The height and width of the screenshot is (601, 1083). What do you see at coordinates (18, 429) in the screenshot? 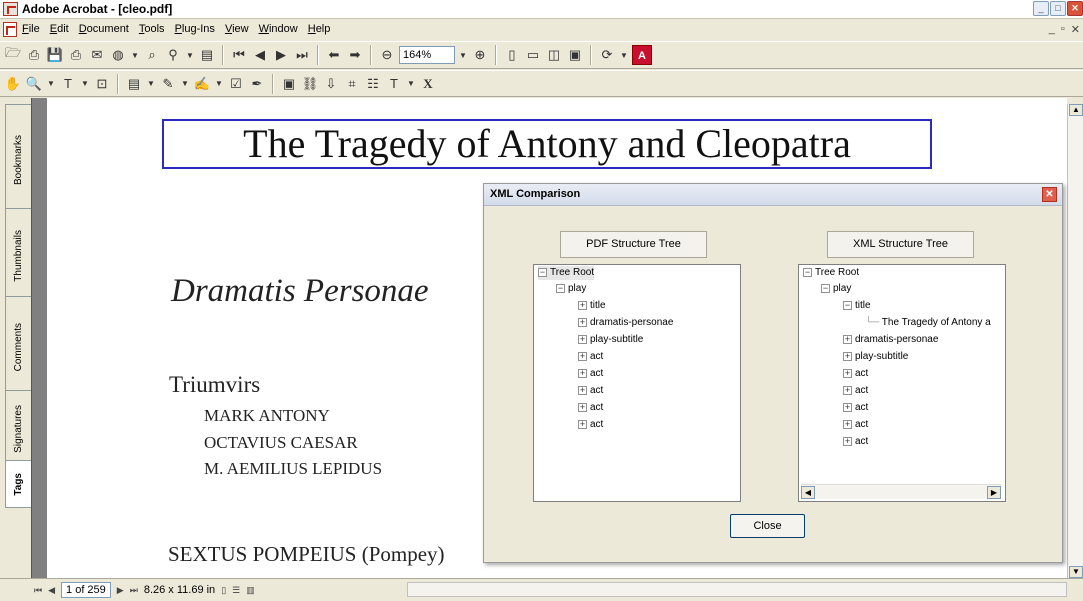
I see `tab-signatures: Signatures` at bounding box center [18, 429].